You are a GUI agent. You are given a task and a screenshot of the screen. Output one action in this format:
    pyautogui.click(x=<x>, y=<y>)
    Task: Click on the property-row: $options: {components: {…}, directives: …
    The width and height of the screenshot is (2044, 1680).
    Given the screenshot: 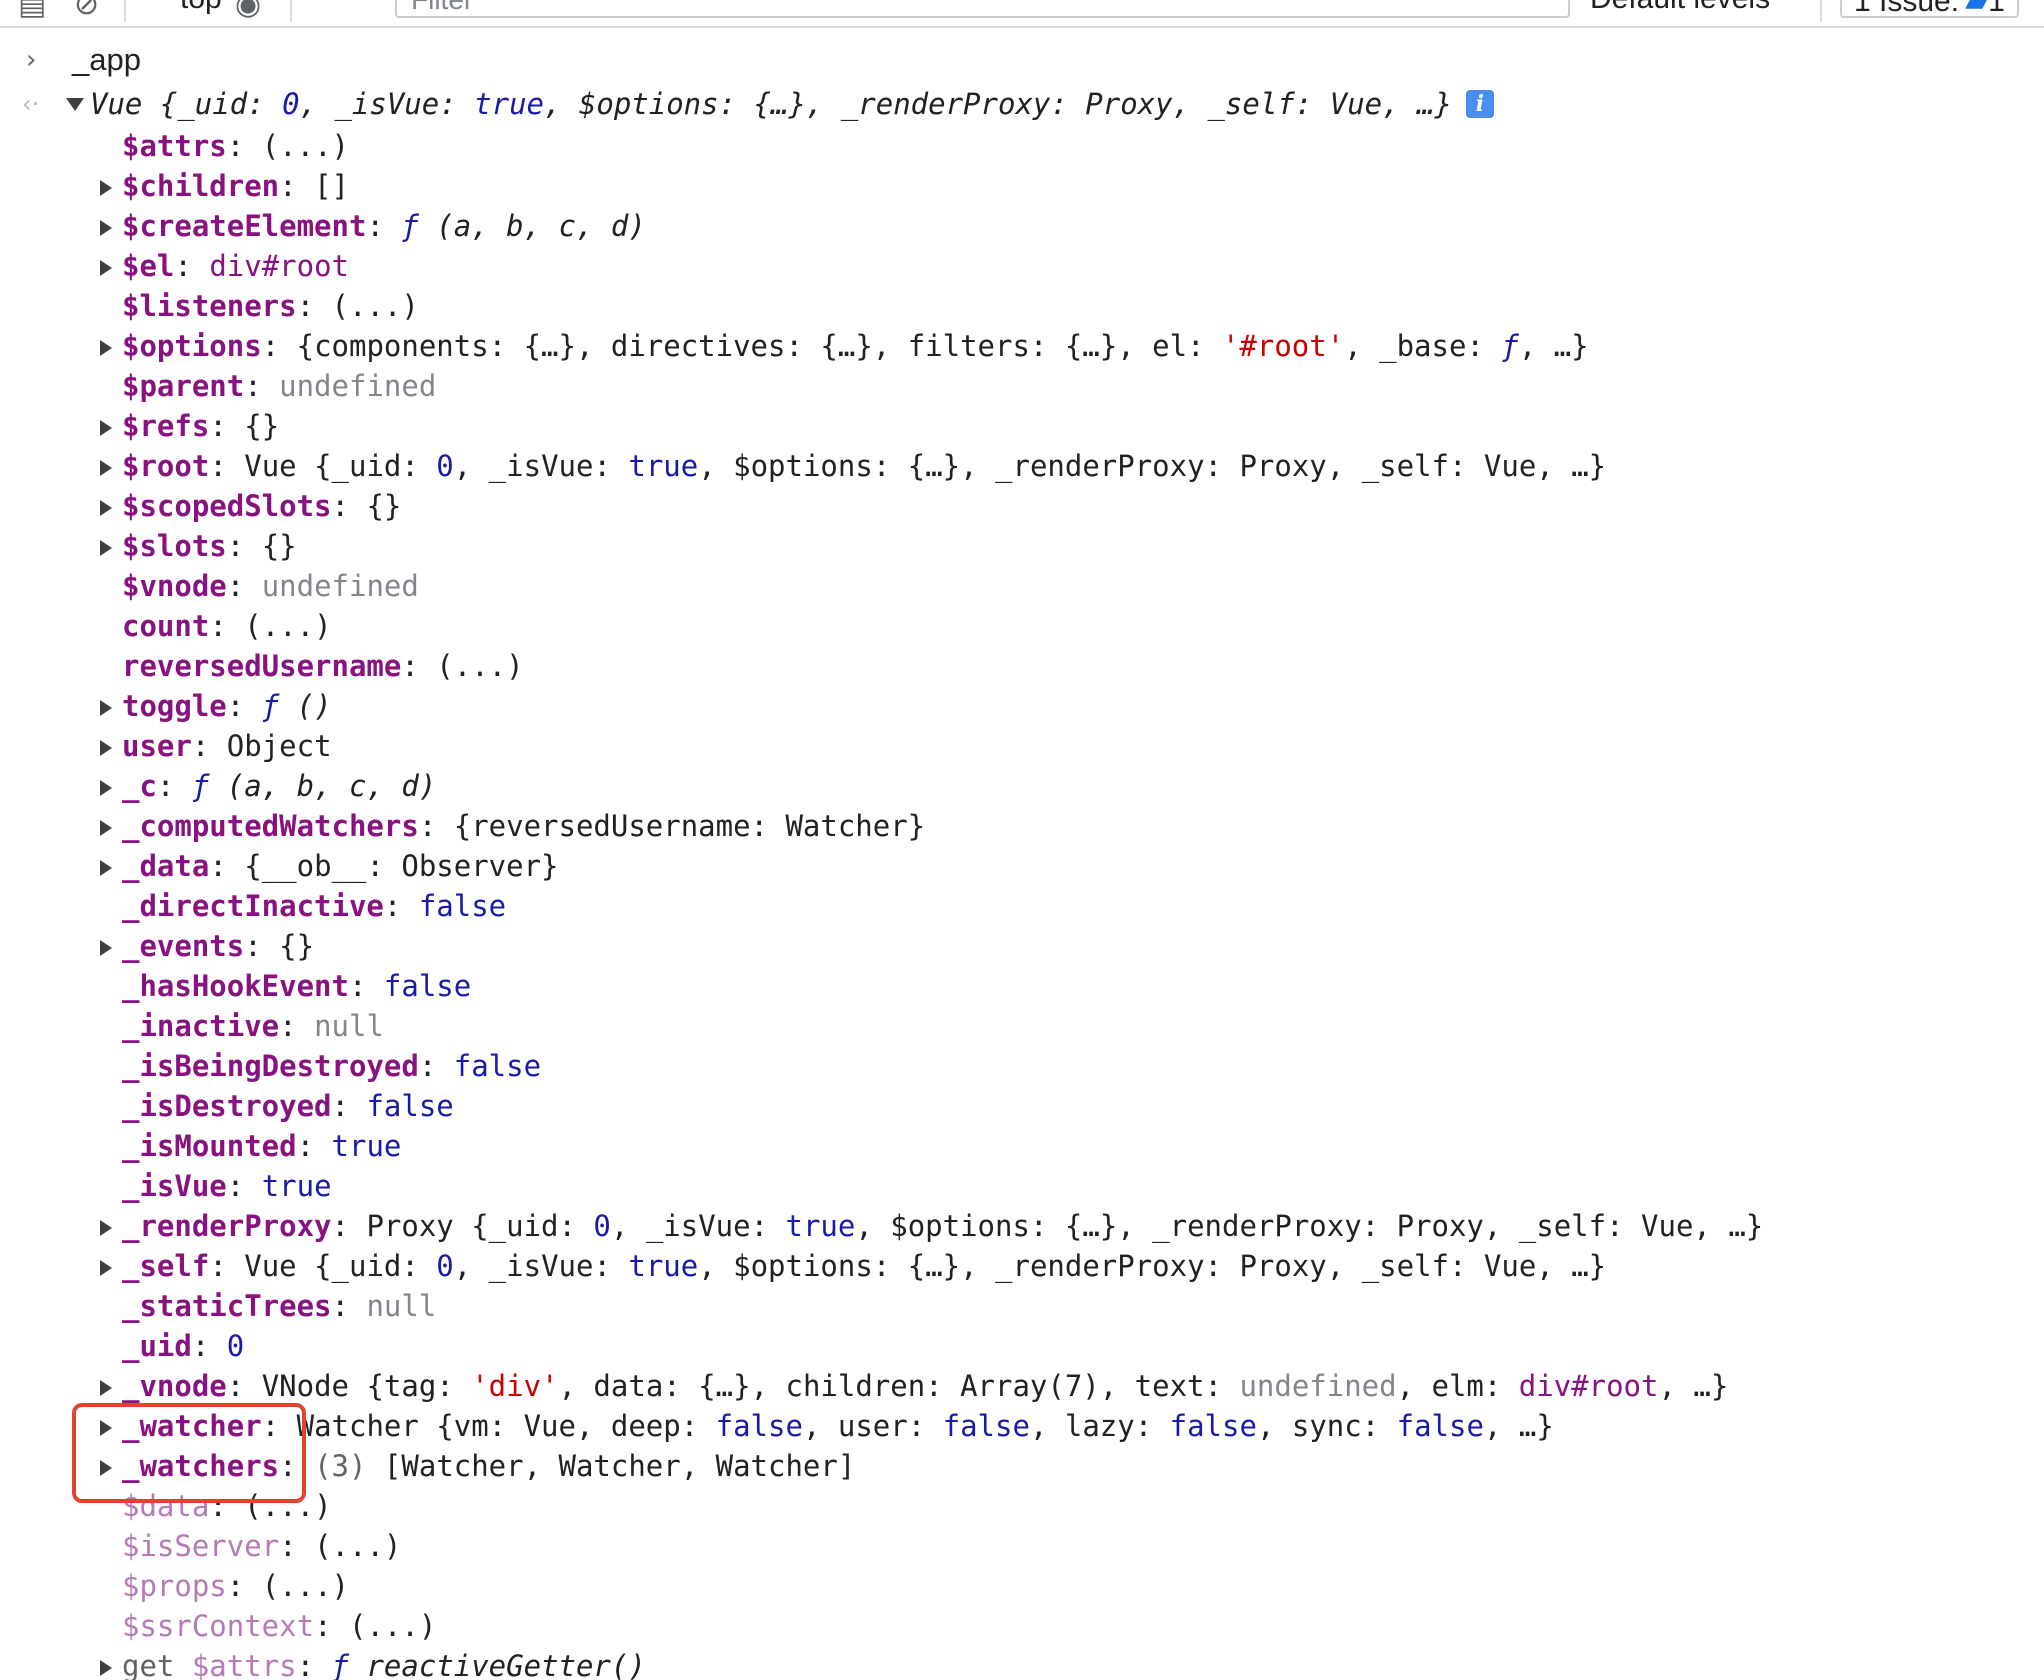 What is the action you would take?
    pyautogui.click(x=1022, y=346)
    